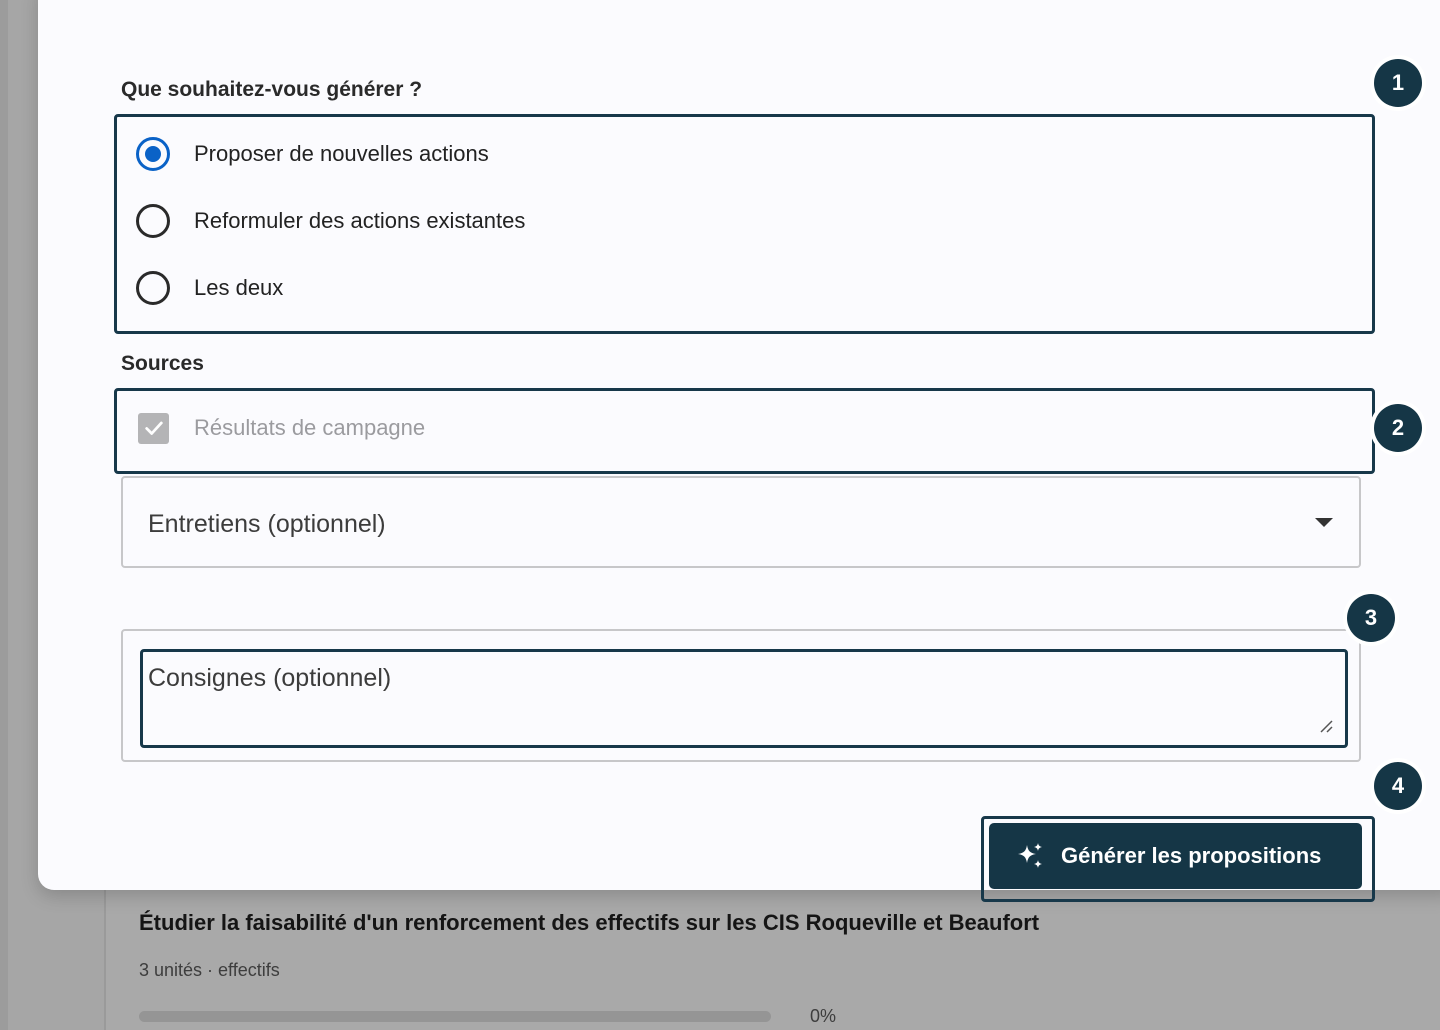 The height and width of the screenshot is (1030, 1440). I want to click on resize-handle-icon, so click(1326, 726).